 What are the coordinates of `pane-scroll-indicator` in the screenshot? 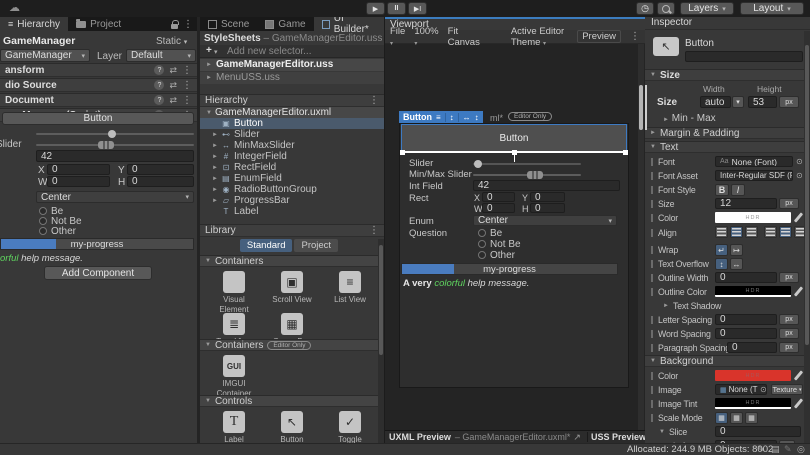 It's located at (646, 107).